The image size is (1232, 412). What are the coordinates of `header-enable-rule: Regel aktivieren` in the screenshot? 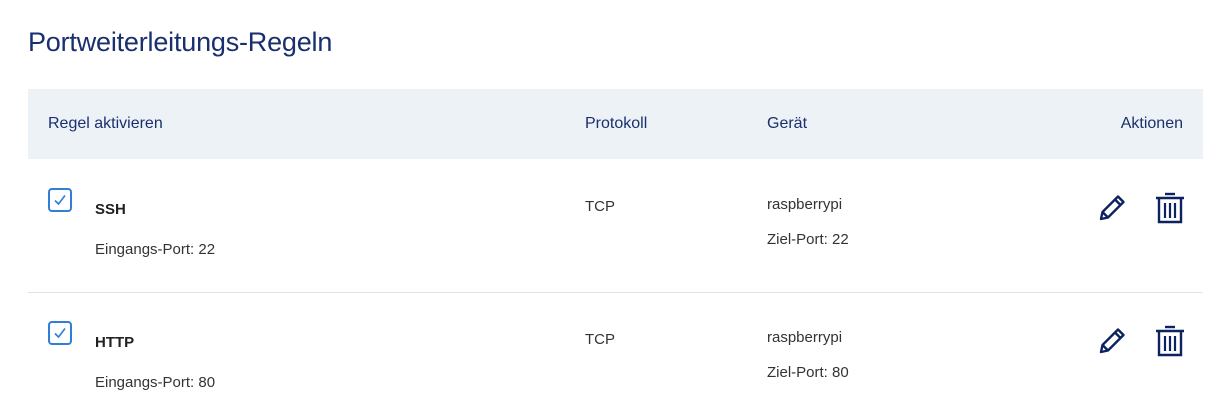 It's located at (105, 123).